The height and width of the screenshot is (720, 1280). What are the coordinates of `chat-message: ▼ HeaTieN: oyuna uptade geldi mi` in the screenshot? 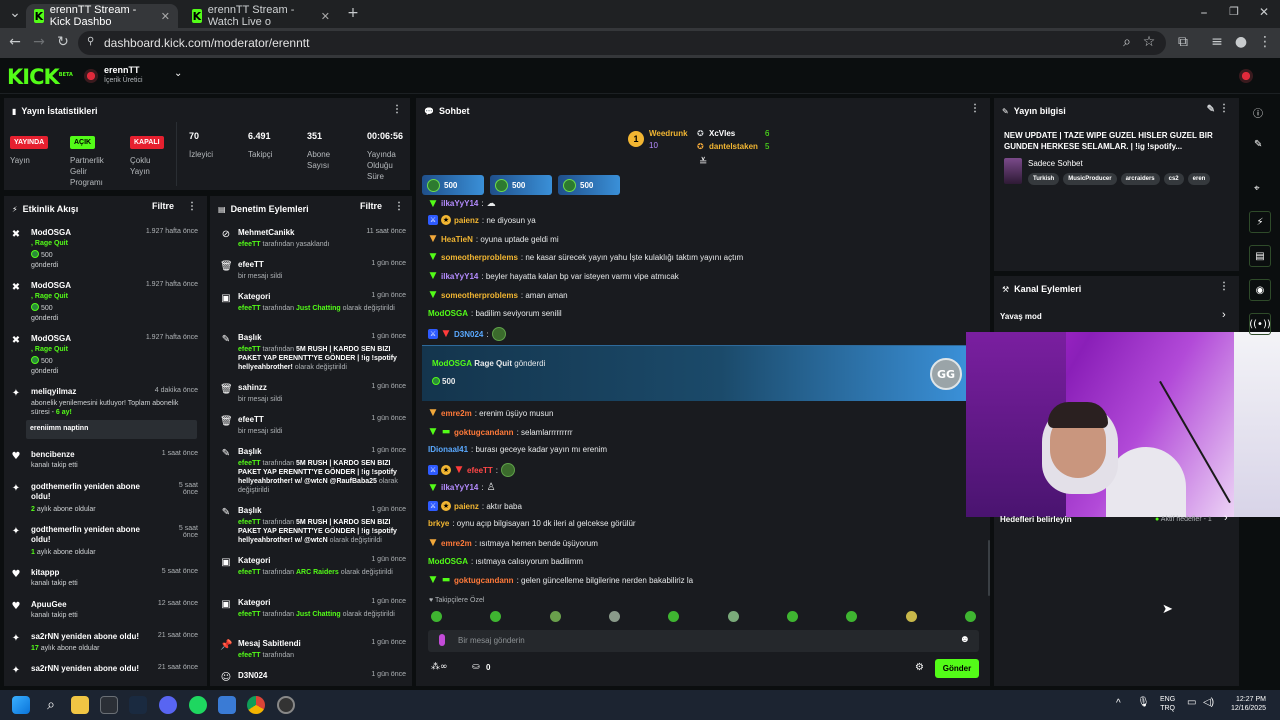 It's located at (493, 239).